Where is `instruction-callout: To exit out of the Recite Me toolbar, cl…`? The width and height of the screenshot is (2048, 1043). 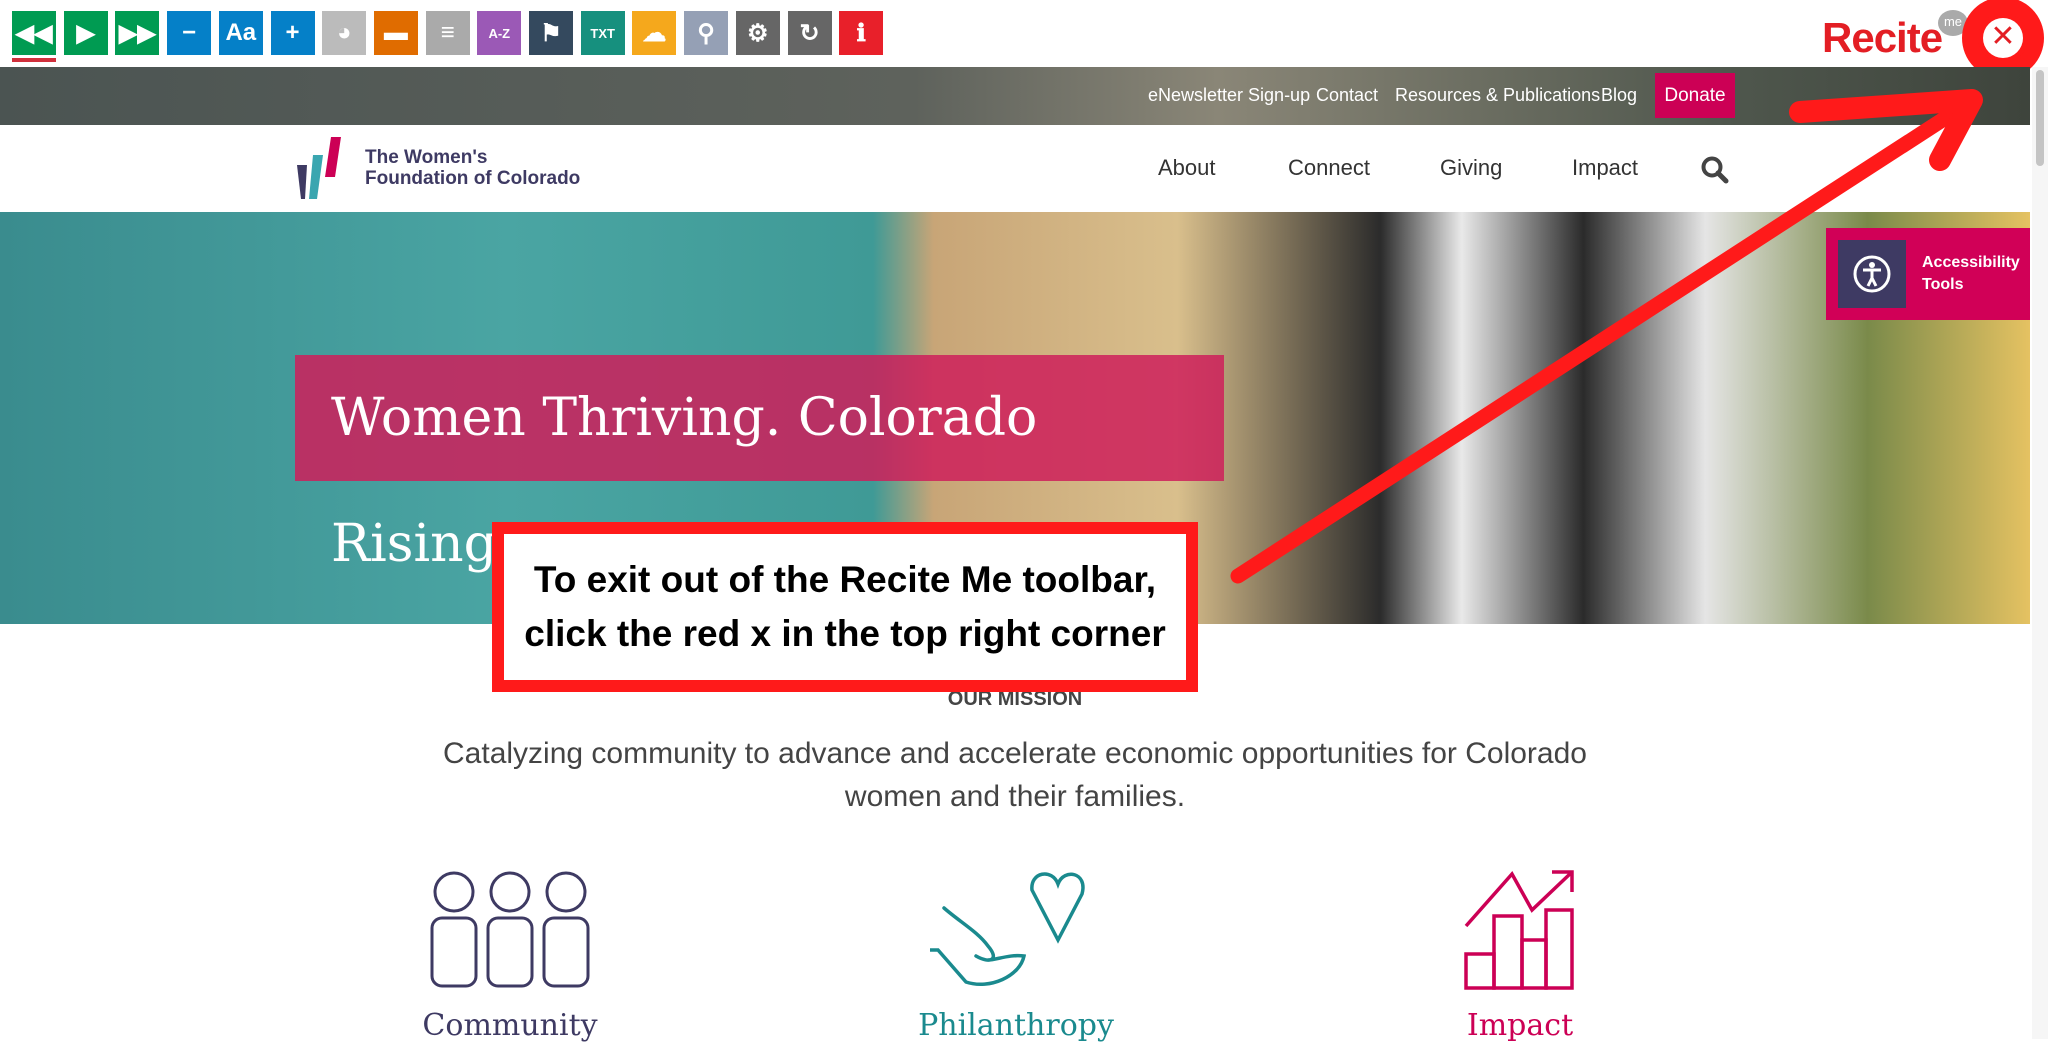 instruction-callout: To exit out of the Recite Me toolbar, cl… is located at coordinates (845, 607).